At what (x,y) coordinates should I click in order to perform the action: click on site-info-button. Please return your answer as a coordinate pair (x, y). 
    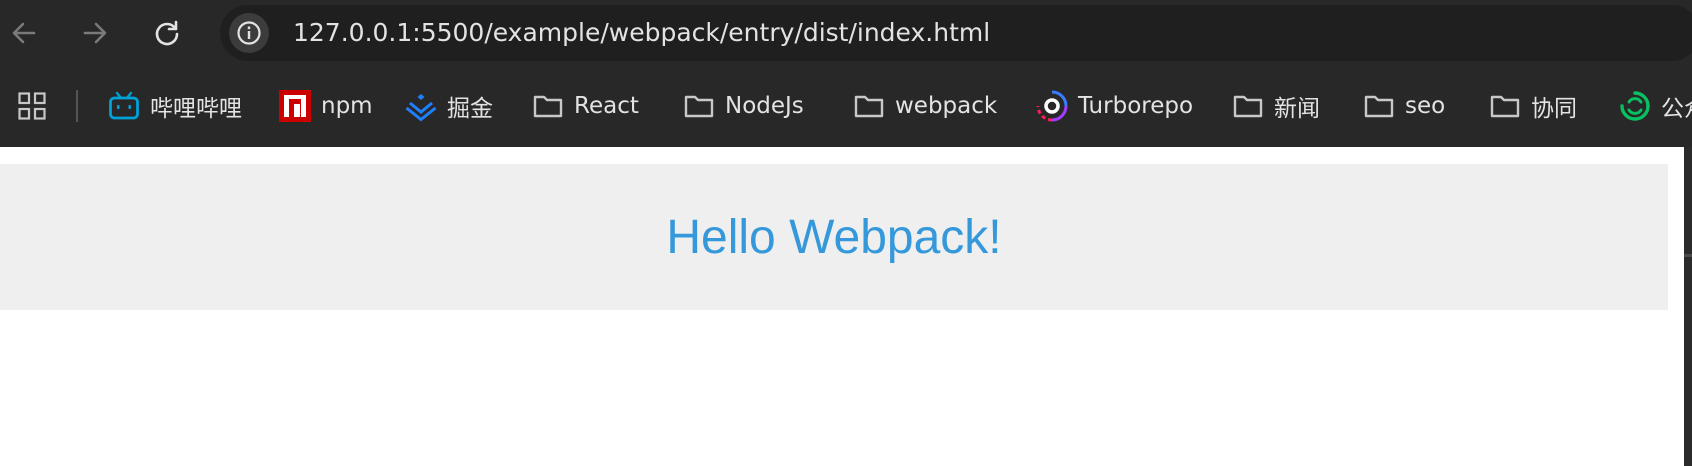
    Looking at the image, I should click on (249, 33).